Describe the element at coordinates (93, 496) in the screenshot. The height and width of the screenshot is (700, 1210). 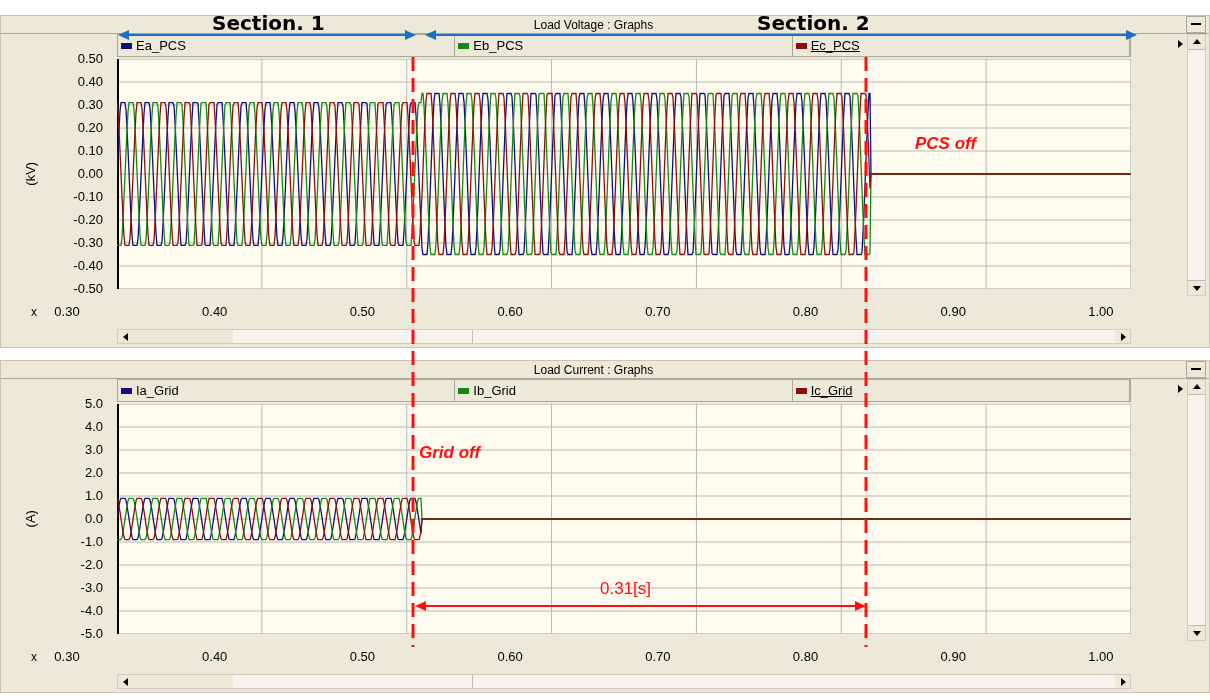
I see `y-tick-label: 1.0` at that location.